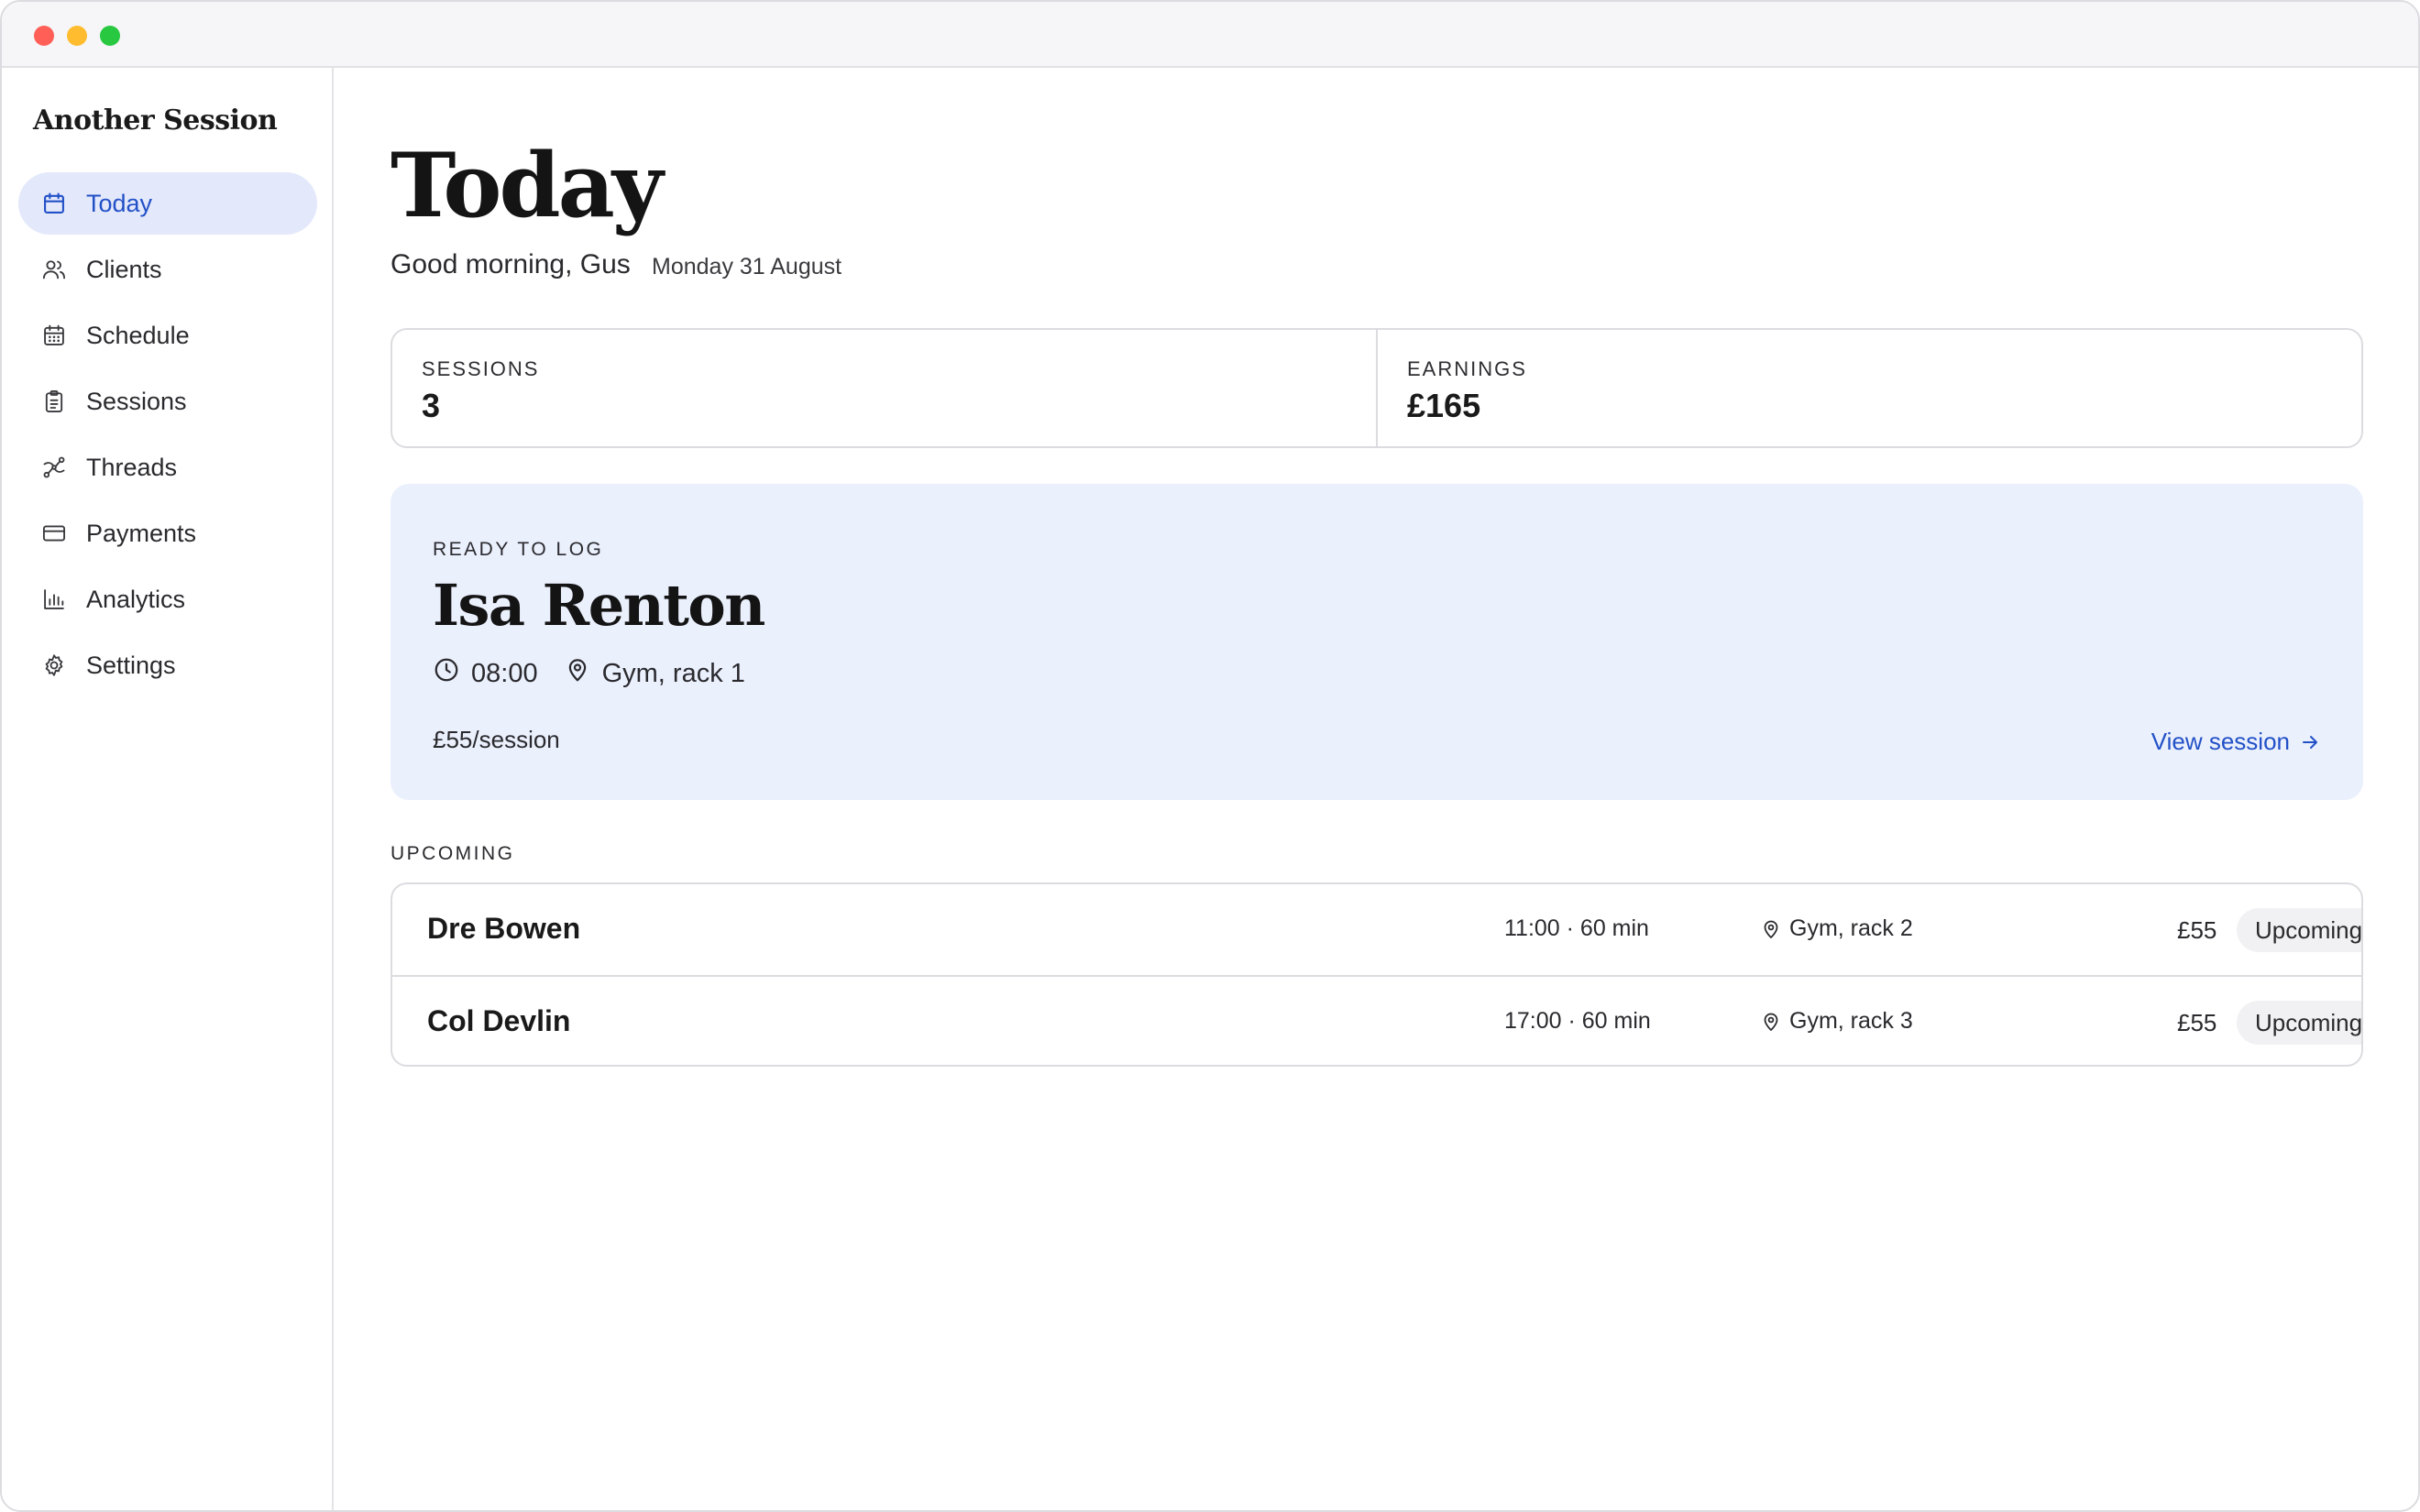 This screenshot has width=2420, height=1512. I want to click on close-window-button, so click(44, 36).